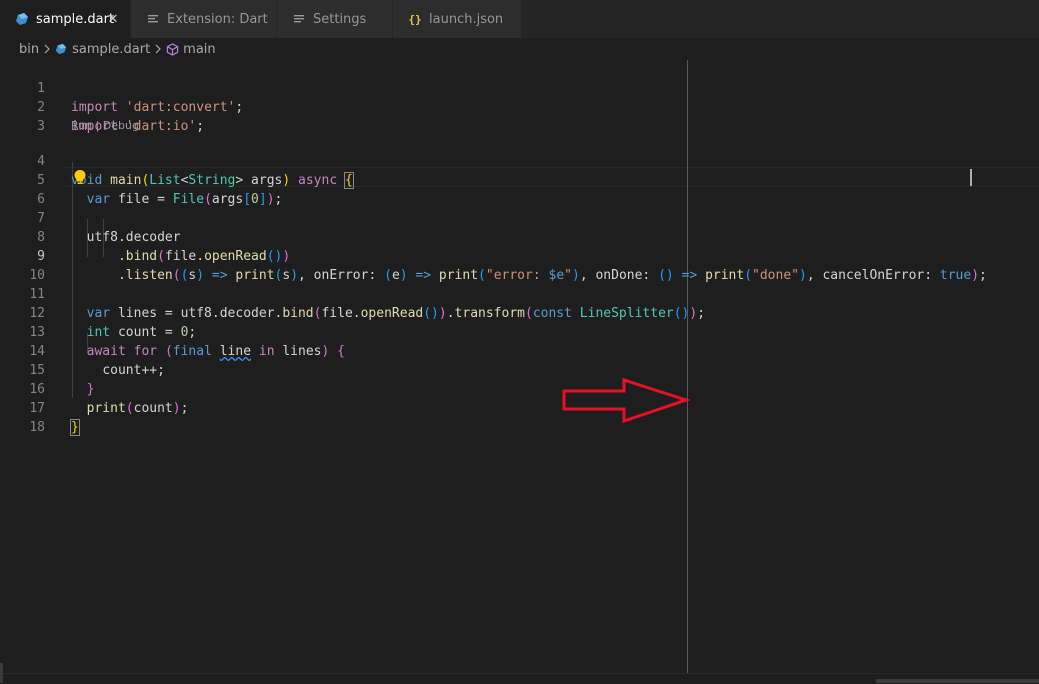 The image size is (1039, 684). I want to click on code-line: 14 count++;, so click(519, 350).